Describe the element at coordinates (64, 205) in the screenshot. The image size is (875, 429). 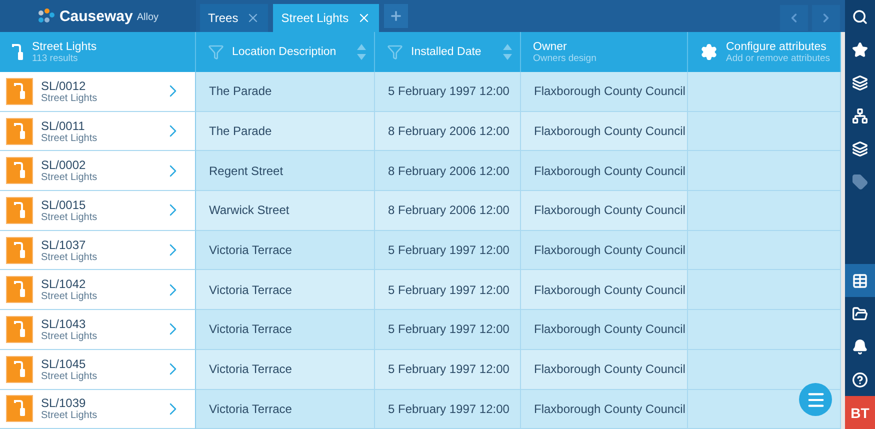
I see `item-id: SL/0015` at that location.